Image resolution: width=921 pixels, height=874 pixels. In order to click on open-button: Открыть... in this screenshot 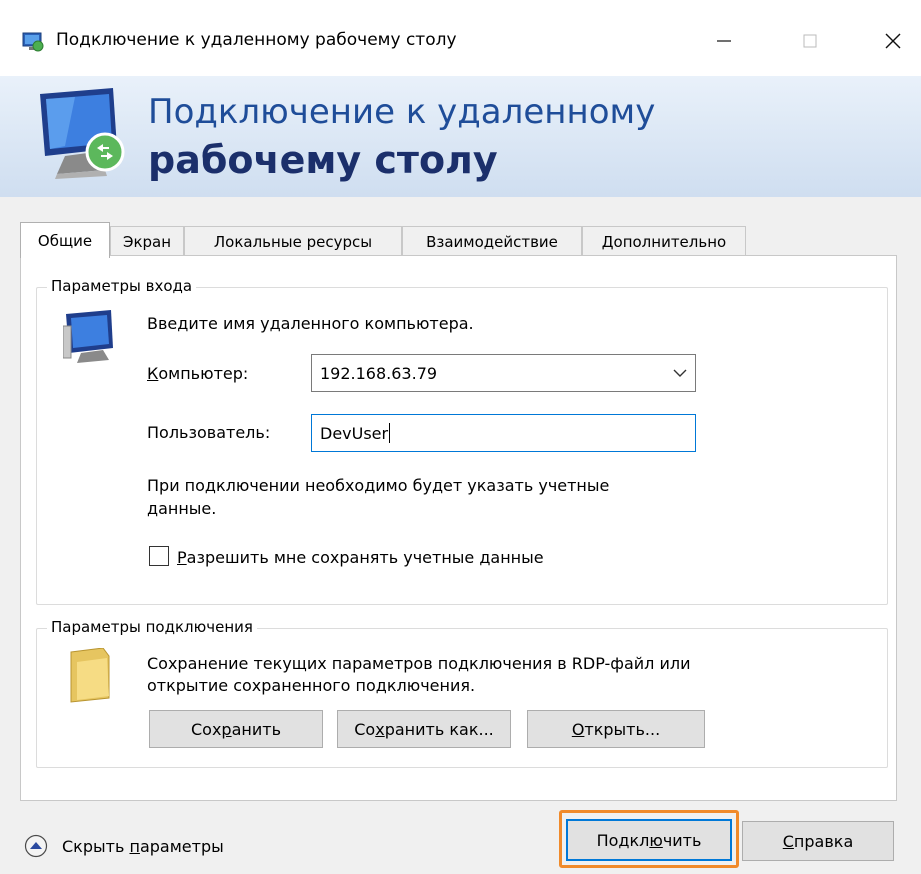, I will do `click(616, 729)`.